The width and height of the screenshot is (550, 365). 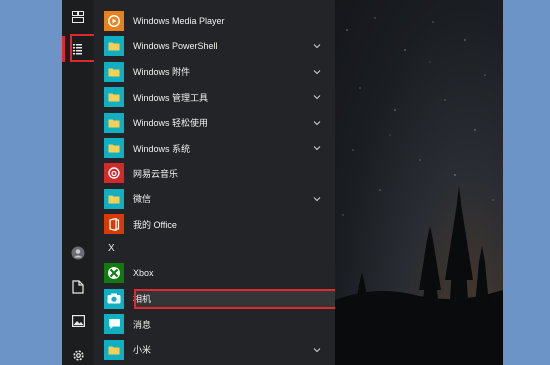 I want to click on tiles-icon, so click(x=78, y=17).